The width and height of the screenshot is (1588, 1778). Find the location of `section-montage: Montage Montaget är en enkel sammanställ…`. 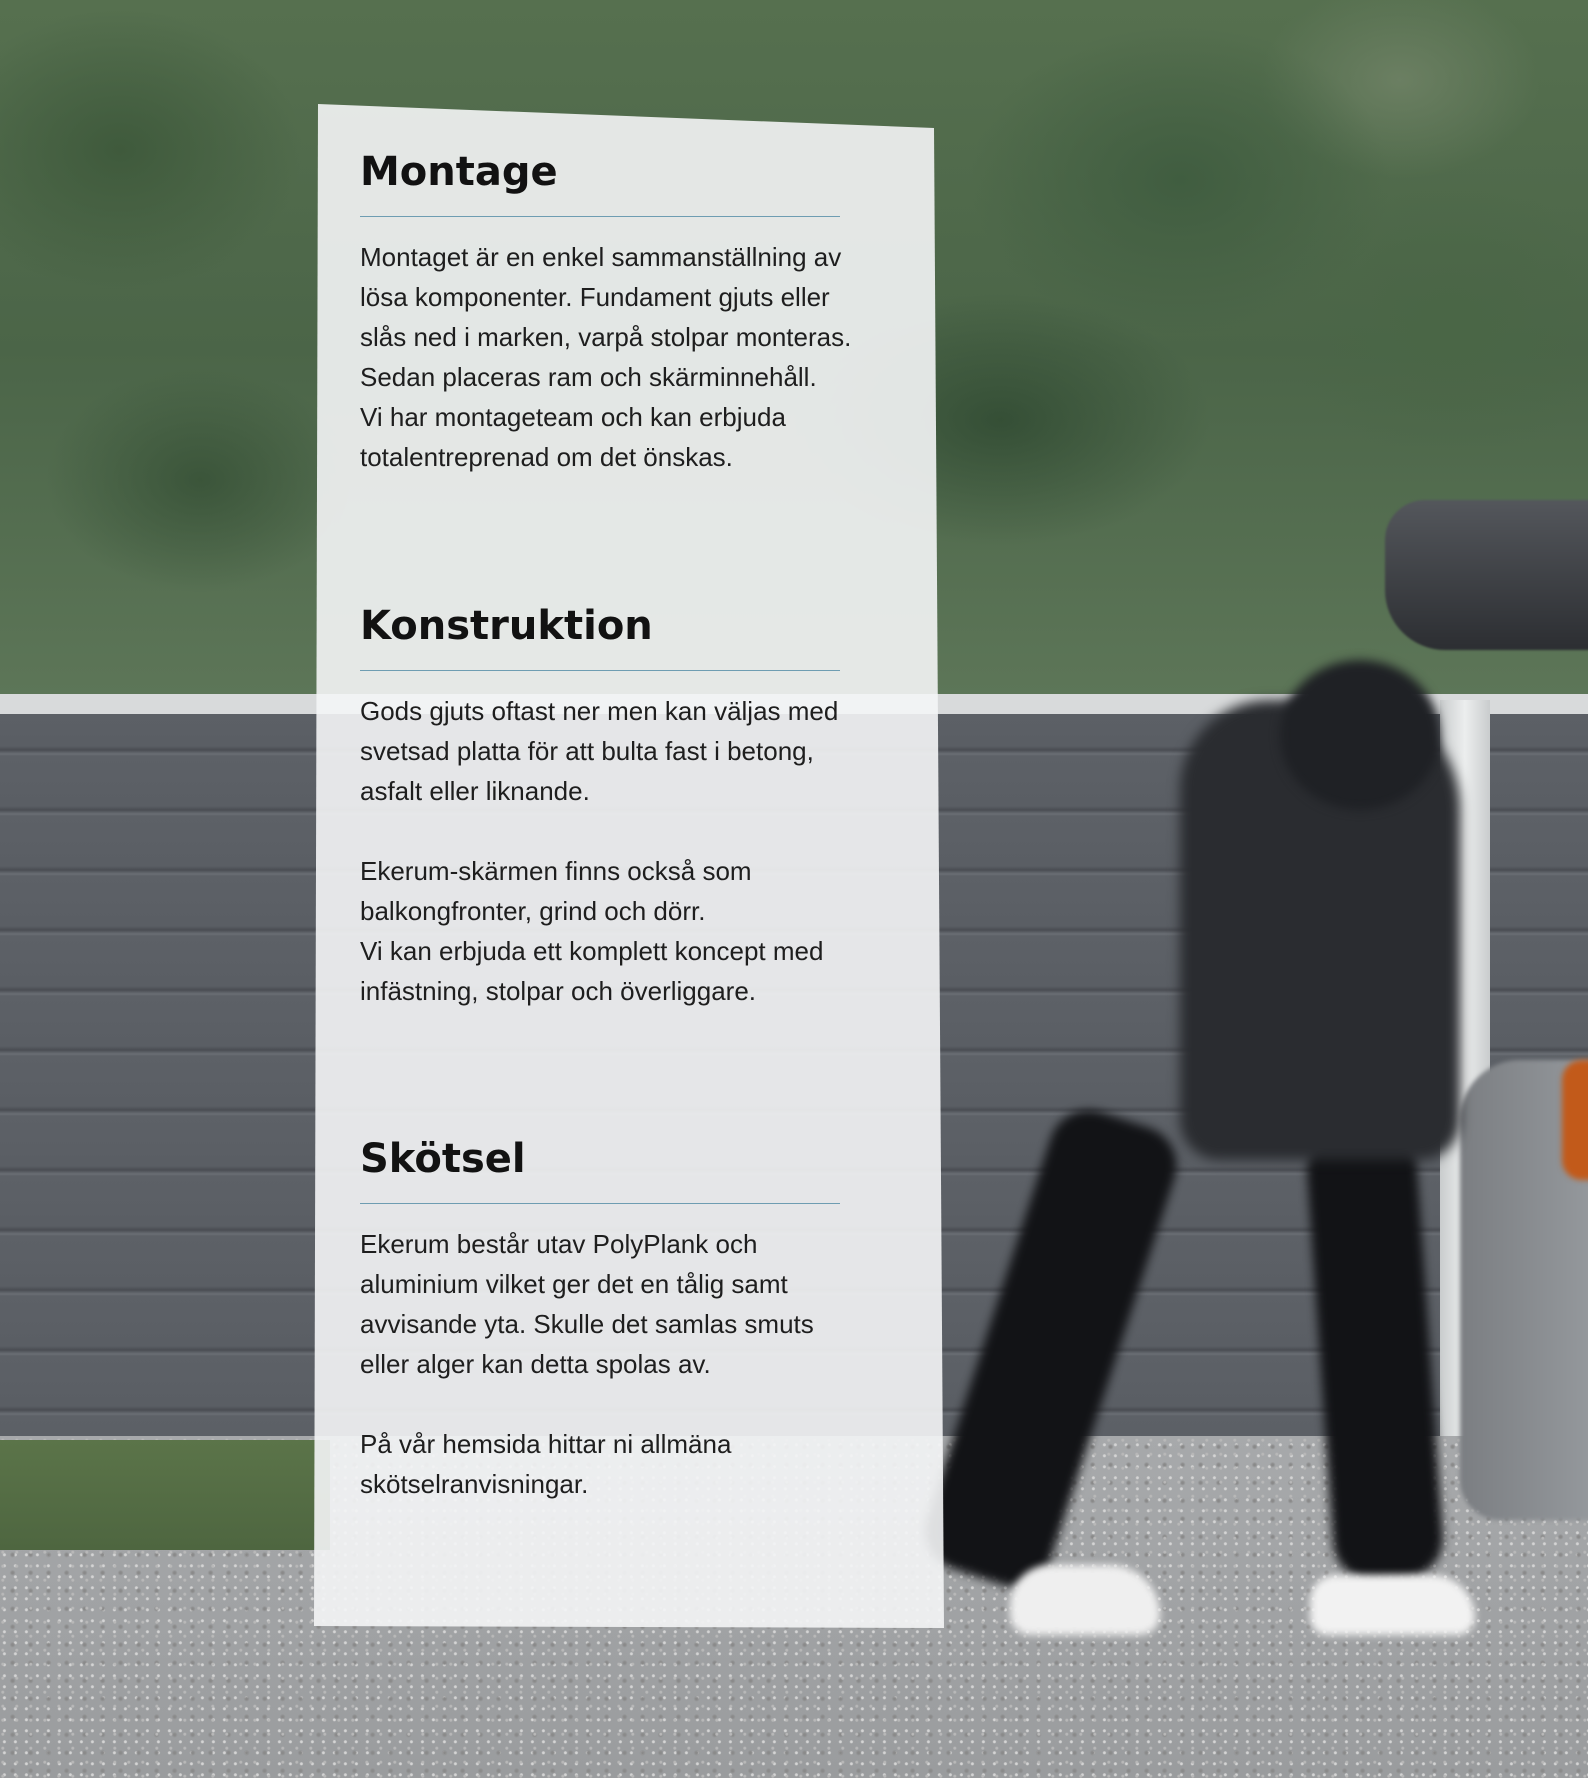

section-montage: Montage Montaget är en enkel sammanställ… is located at coordinates (630, 312).